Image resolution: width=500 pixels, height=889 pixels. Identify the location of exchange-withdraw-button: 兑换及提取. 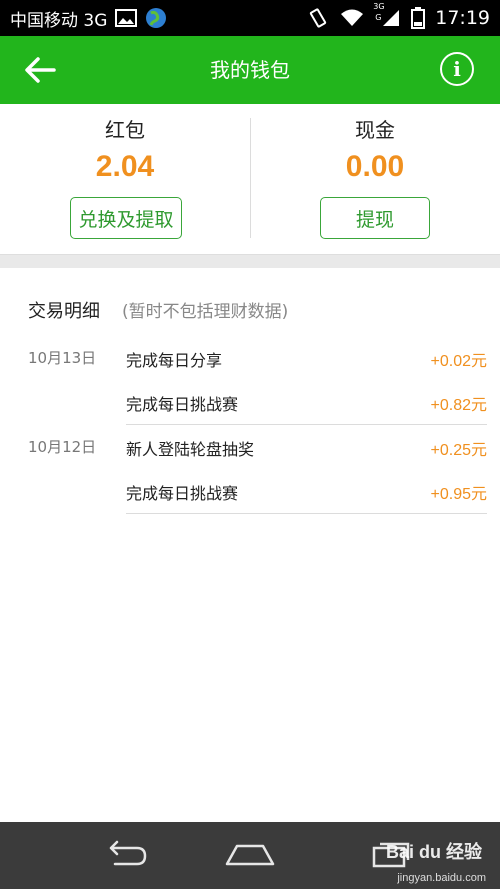
(126, 218).